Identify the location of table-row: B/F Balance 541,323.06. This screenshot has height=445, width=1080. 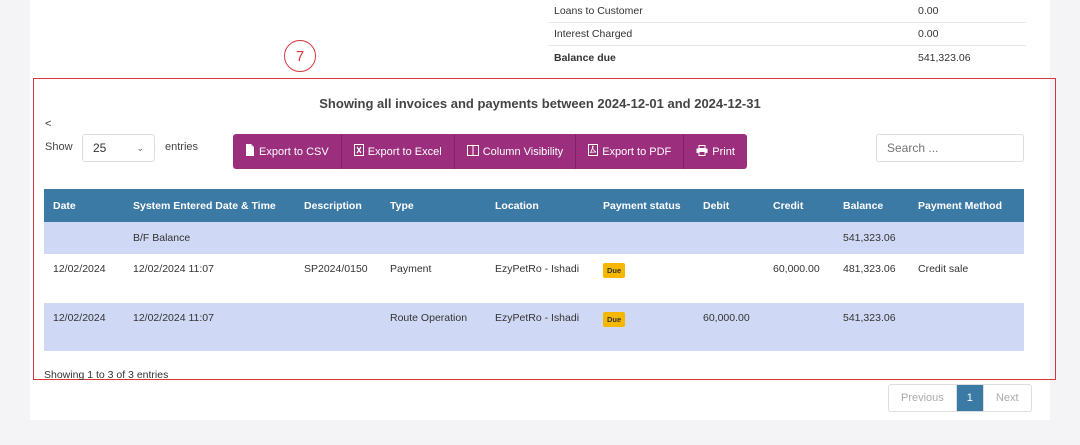
(534, 238).